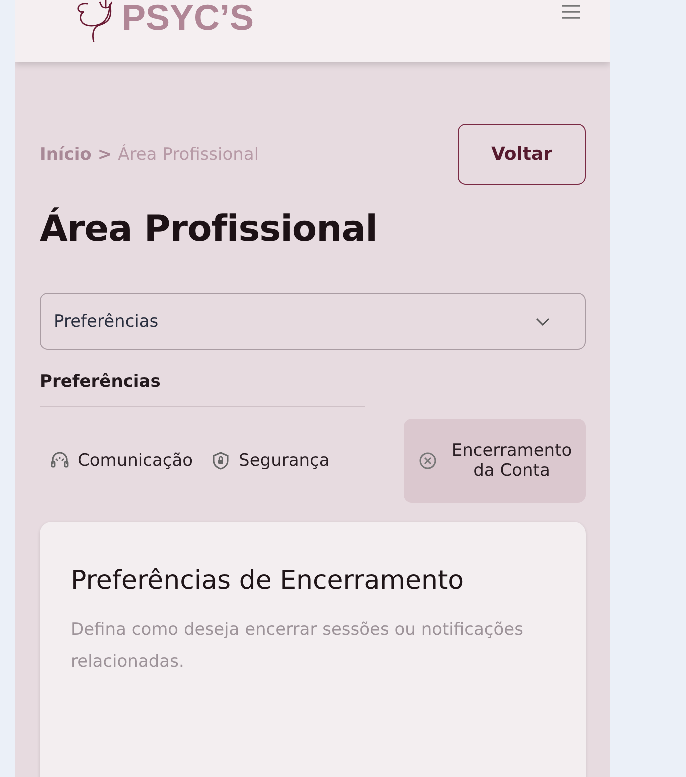 The width and height of the screenshot is (686, 777). What do you see at coordinates (543, 322) in the screenshot?
I see `chevron-down-icon` at bounding box center [543, 322].